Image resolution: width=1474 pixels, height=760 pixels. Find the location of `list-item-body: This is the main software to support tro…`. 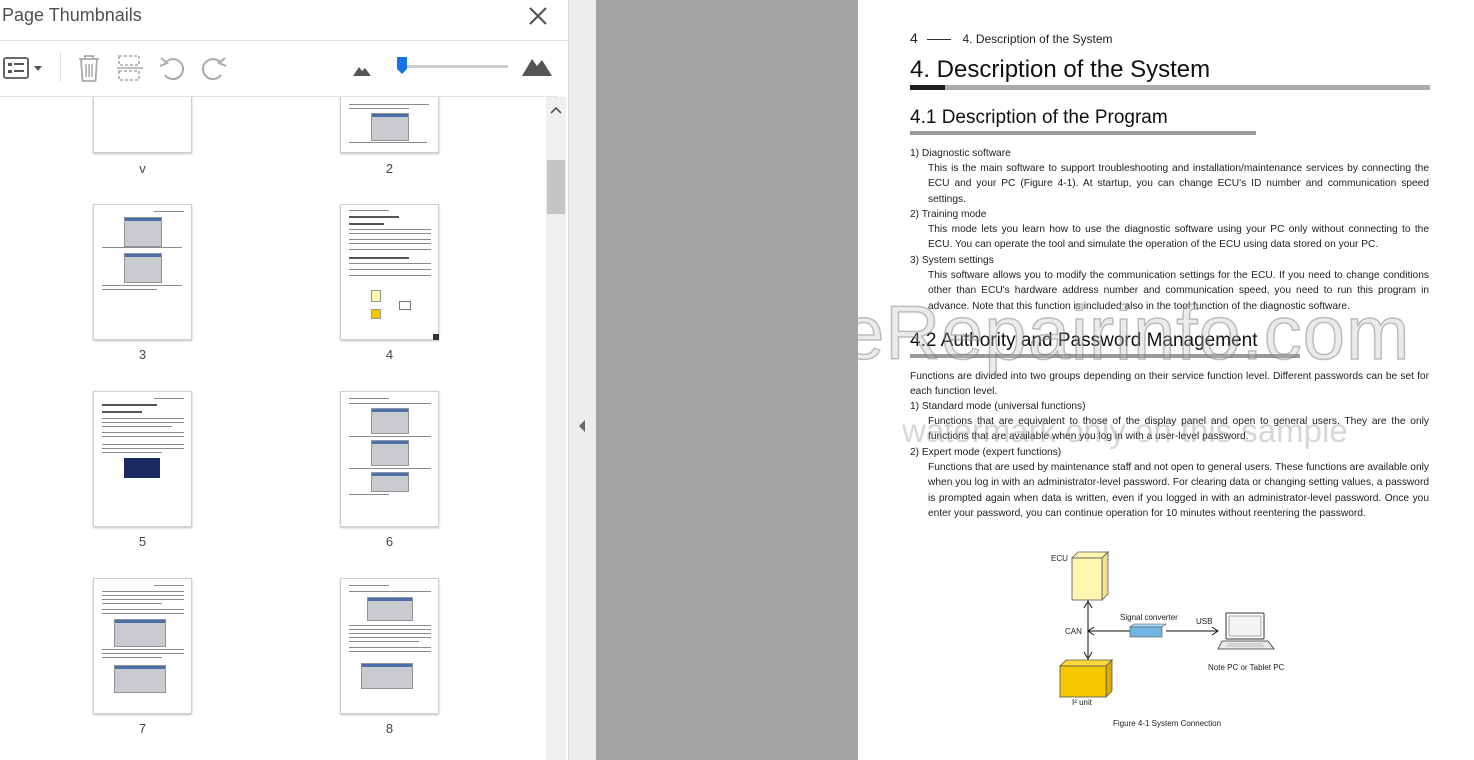

list-item-body: This is the main software to support tro… is located at coordinates (1178, 184).